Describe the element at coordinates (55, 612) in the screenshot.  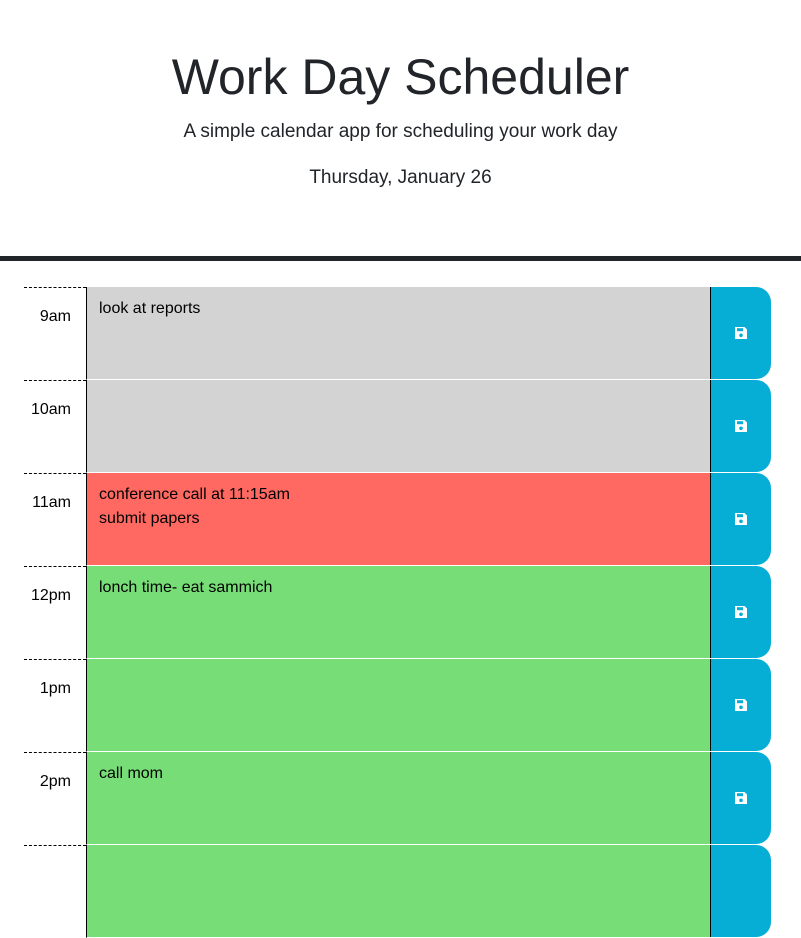
I see `hour-label: 12pm` at that location.